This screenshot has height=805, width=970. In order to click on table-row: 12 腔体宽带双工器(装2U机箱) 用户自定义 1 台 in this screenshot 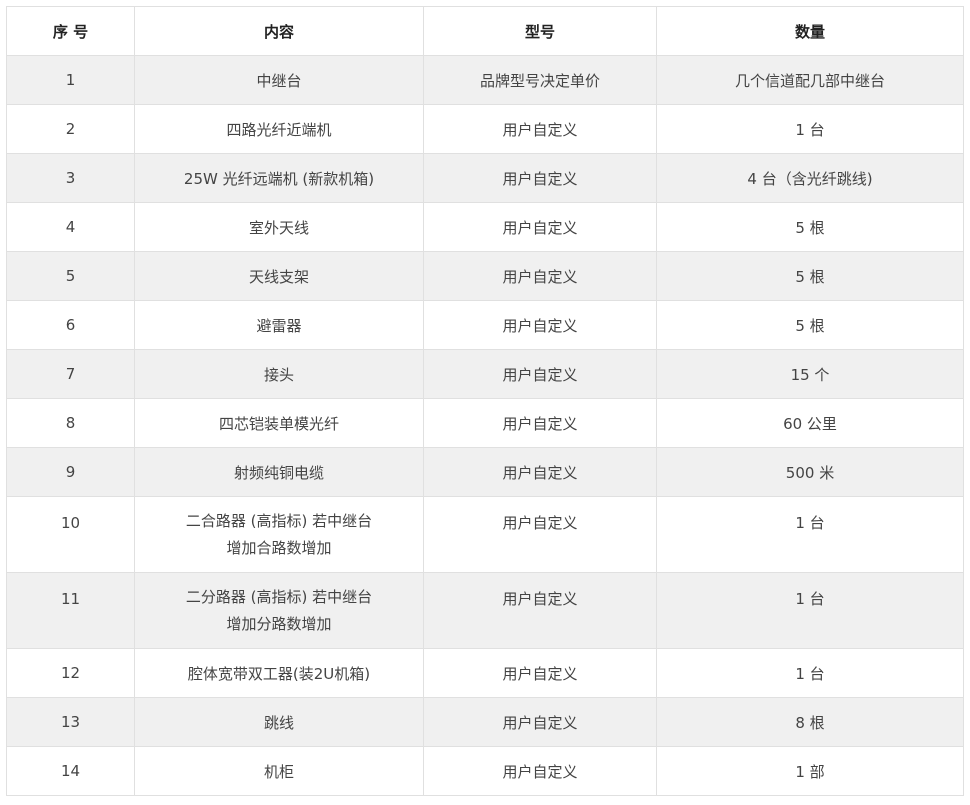, I will do `click(485, 673)`.